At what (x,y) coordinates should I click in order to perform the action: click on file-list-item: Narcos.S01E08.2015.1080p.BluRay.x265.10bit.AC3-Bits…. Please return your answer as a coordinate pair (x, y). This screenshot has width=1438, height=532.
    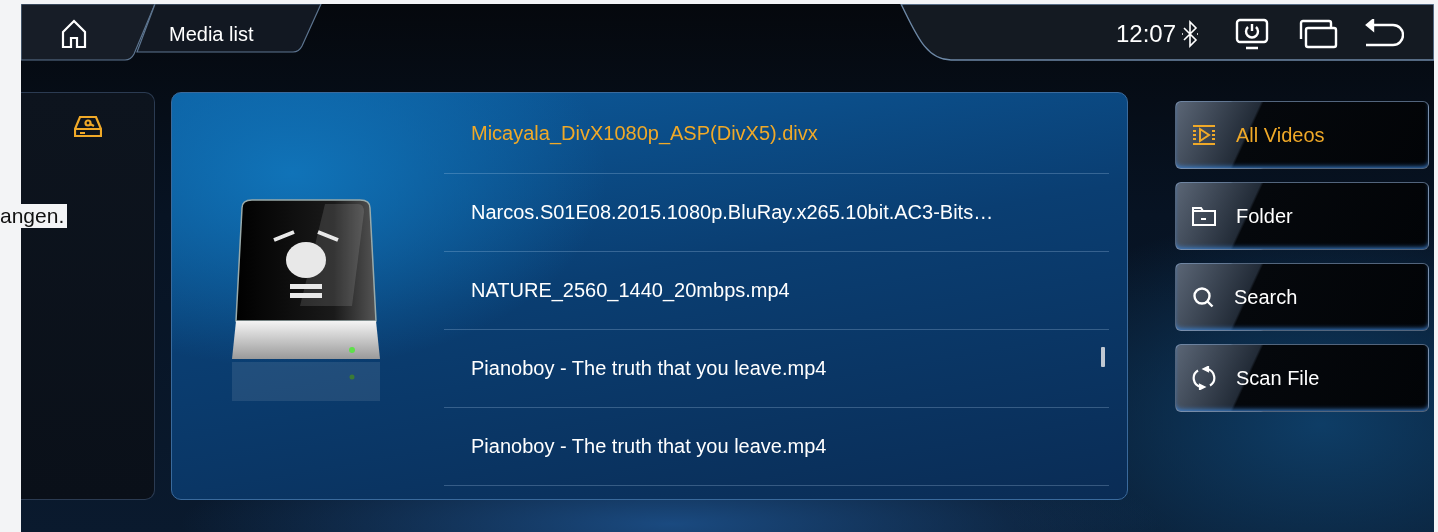
    Looking at the image, I should click on (776, 213).